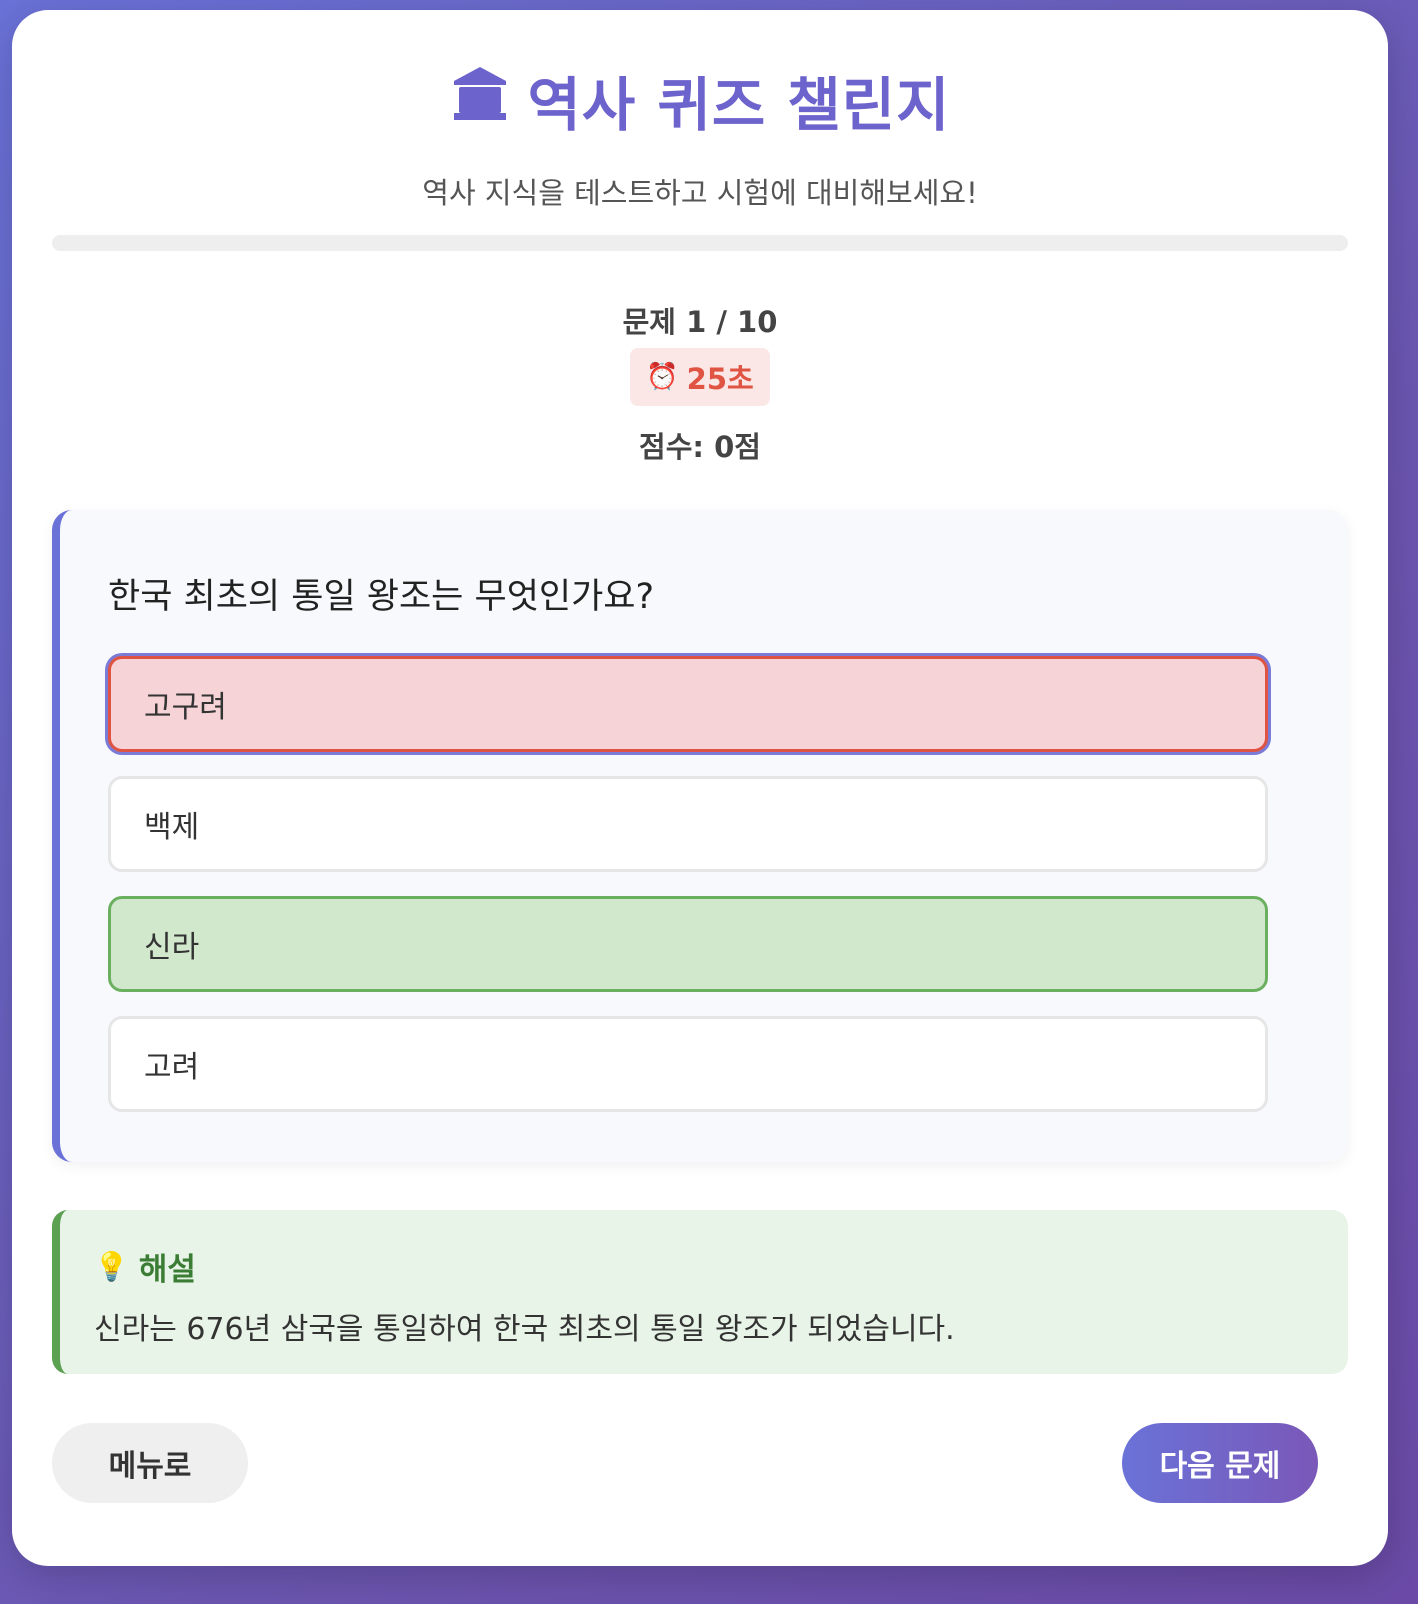 The width and height of the screenshot is (1418, 1604). I want to click on title-text: 역사 퀴즈 챌린지, so click(739, 105).